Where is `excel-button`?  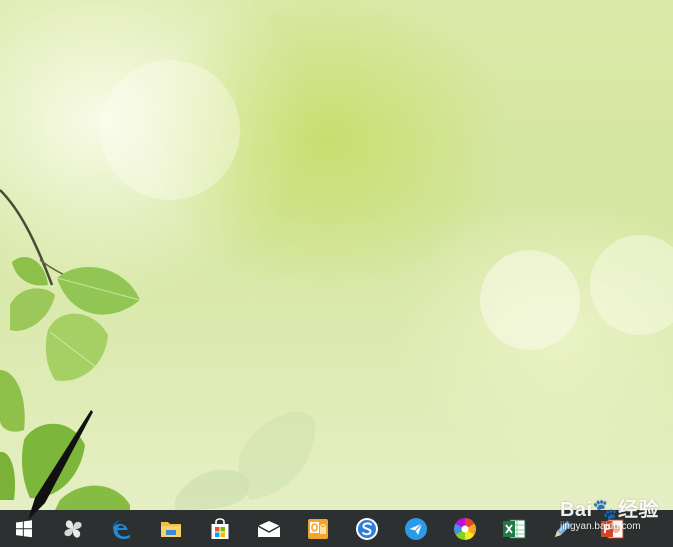 excel-button is located at coordinates (513, 528).